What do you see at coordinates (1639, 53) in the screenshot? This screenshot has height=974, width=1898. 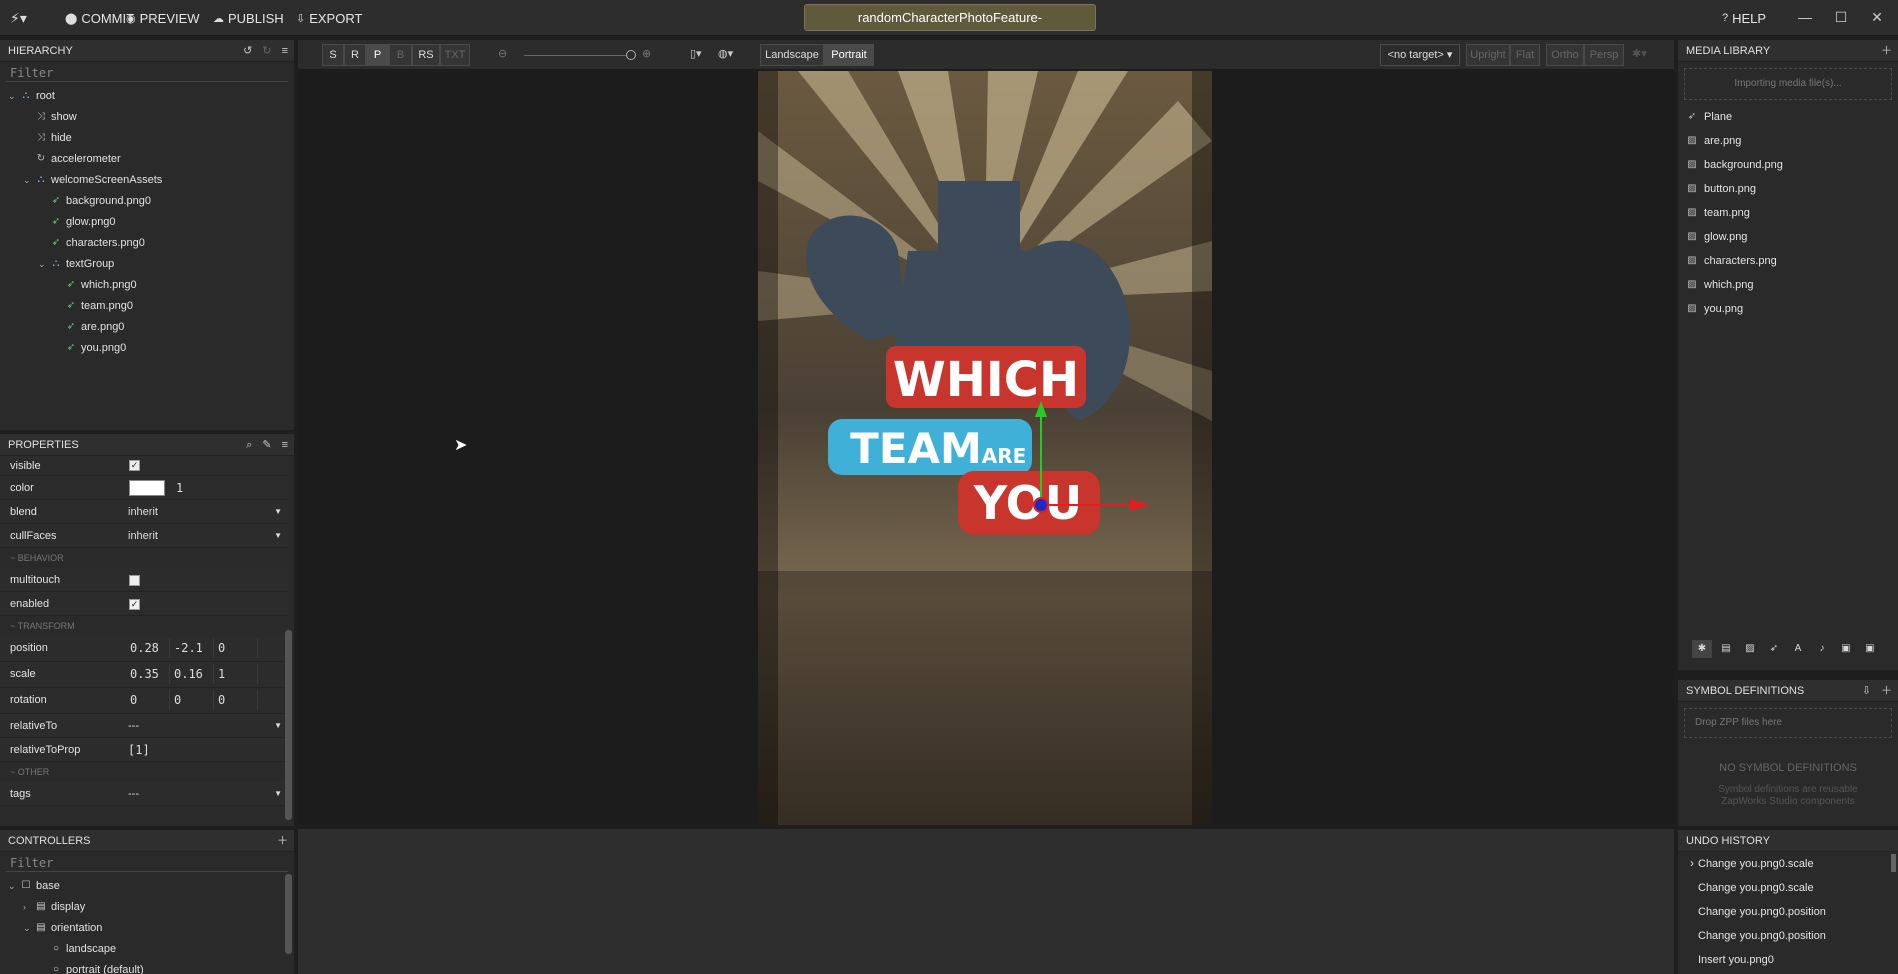 I see `gear-icon: ✱▾` at bounding box center [1639, 53].